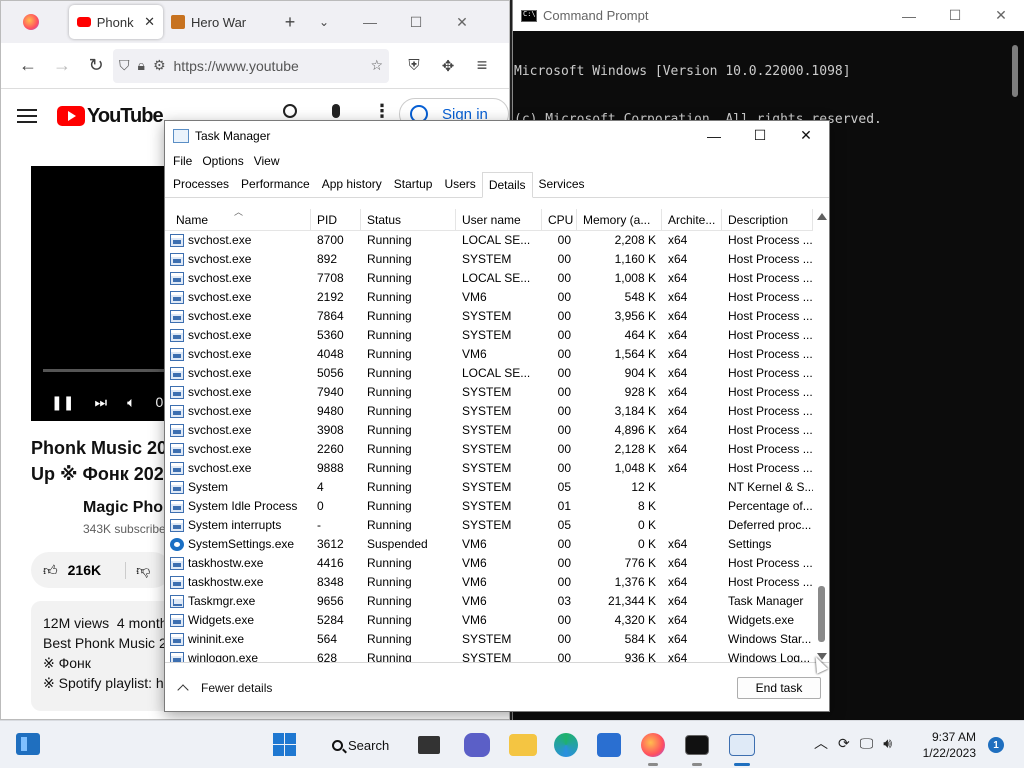  What do you see at coordinates (376, 65) in the screenshot?
I see `bookmark-star-icon: ☆` at bounding box center [376, 65].